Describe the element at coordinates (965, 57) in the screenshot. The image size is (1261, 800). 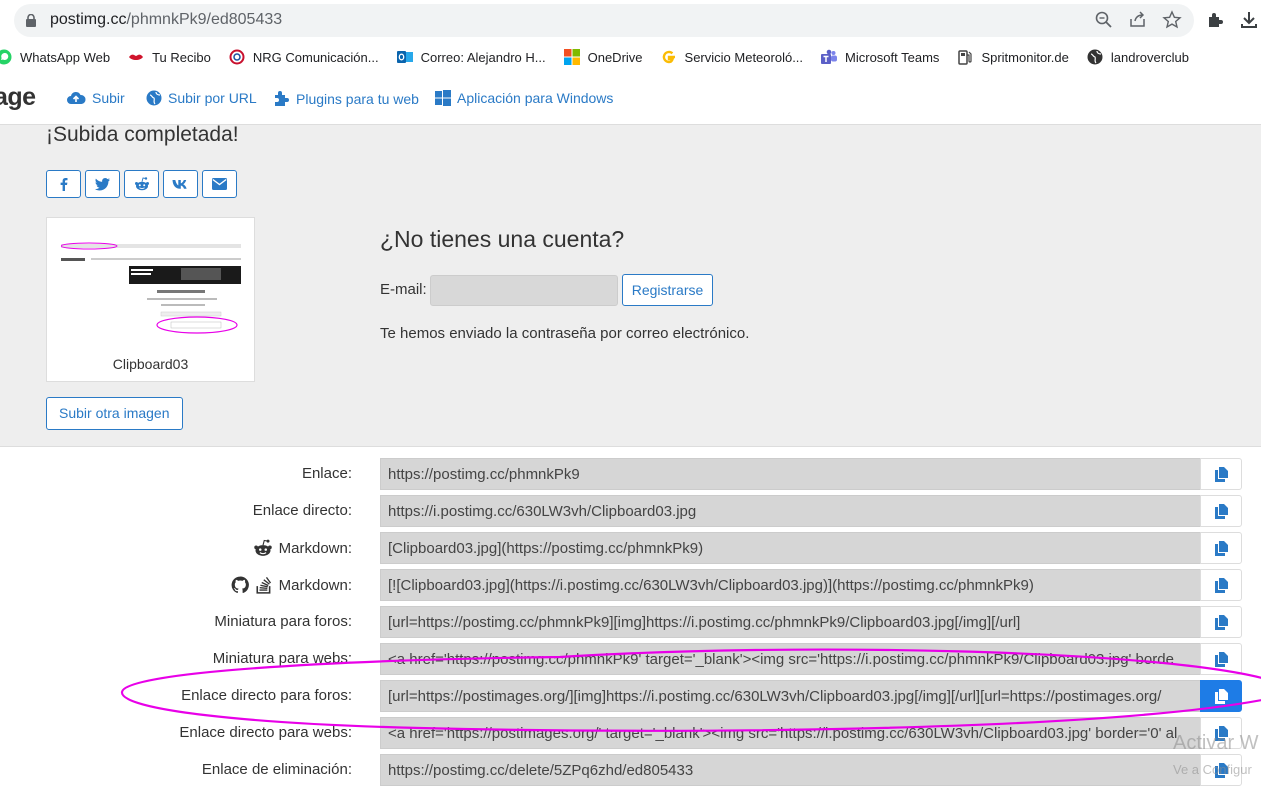
I see `fuel-icon` at that location.